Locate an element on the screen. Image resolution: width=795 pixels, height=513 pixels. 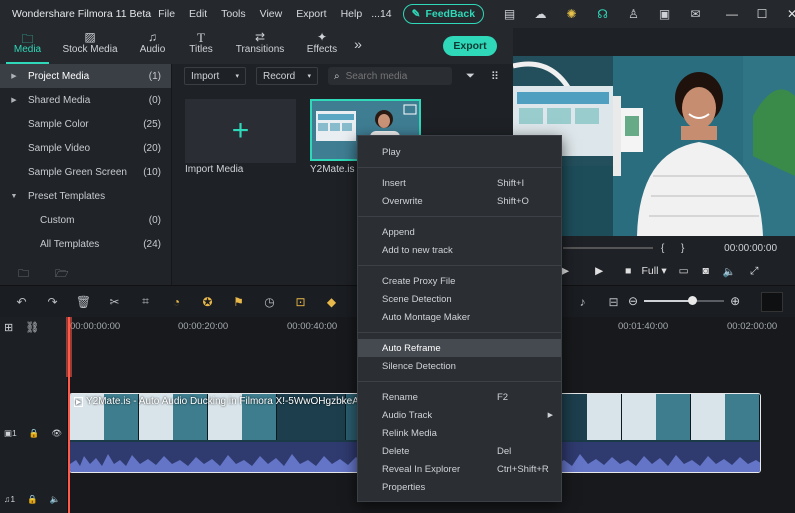
filter-icon: ⏷ is located at coordinates (470, 76).